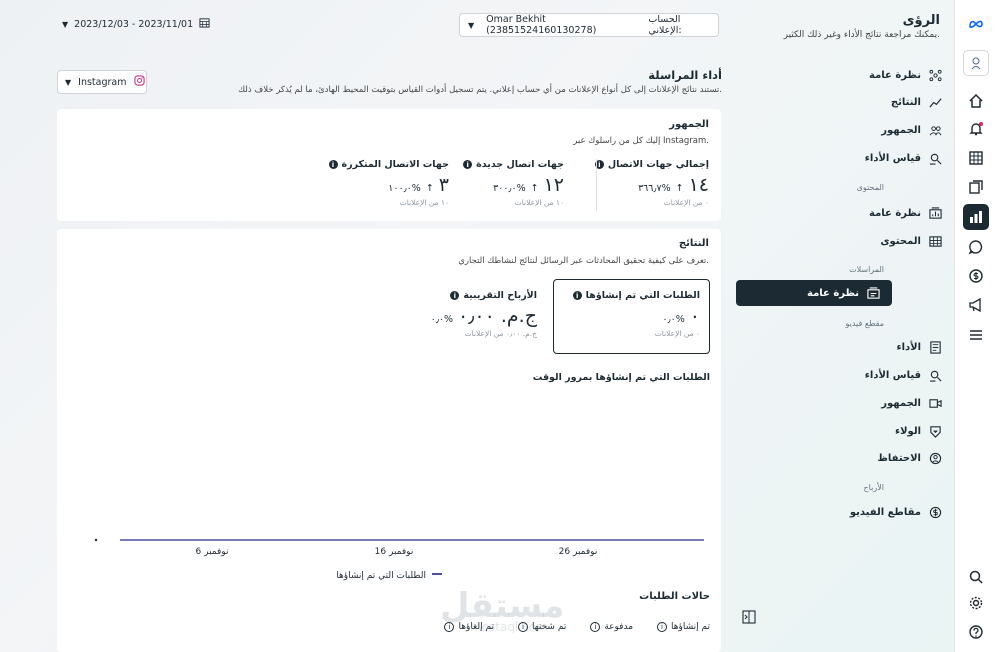 The height and width of the screenshot is (652, 996). What do you see at coordinates (204, 24) in the screenshot?
I see `calendar-icon` at bounding box center [204, 24].